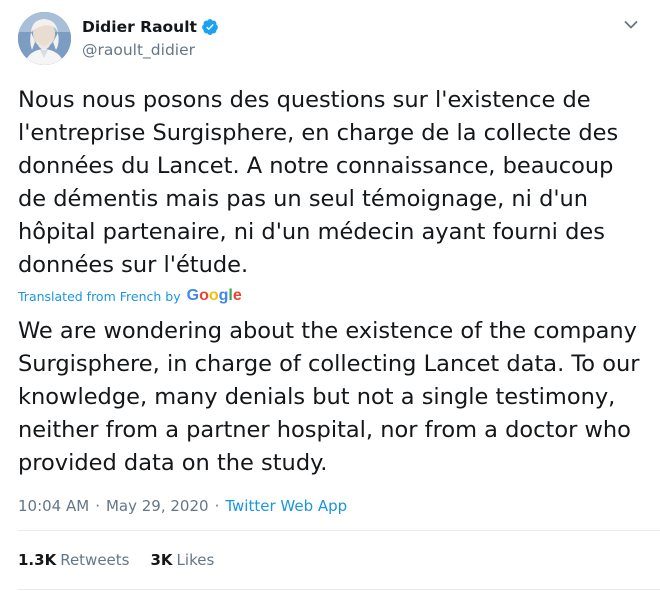 The width and height of the screenshot is (660, 591). Describe the element at coordinates (44, 38) in the screenshot. I see `avatar` at that location.